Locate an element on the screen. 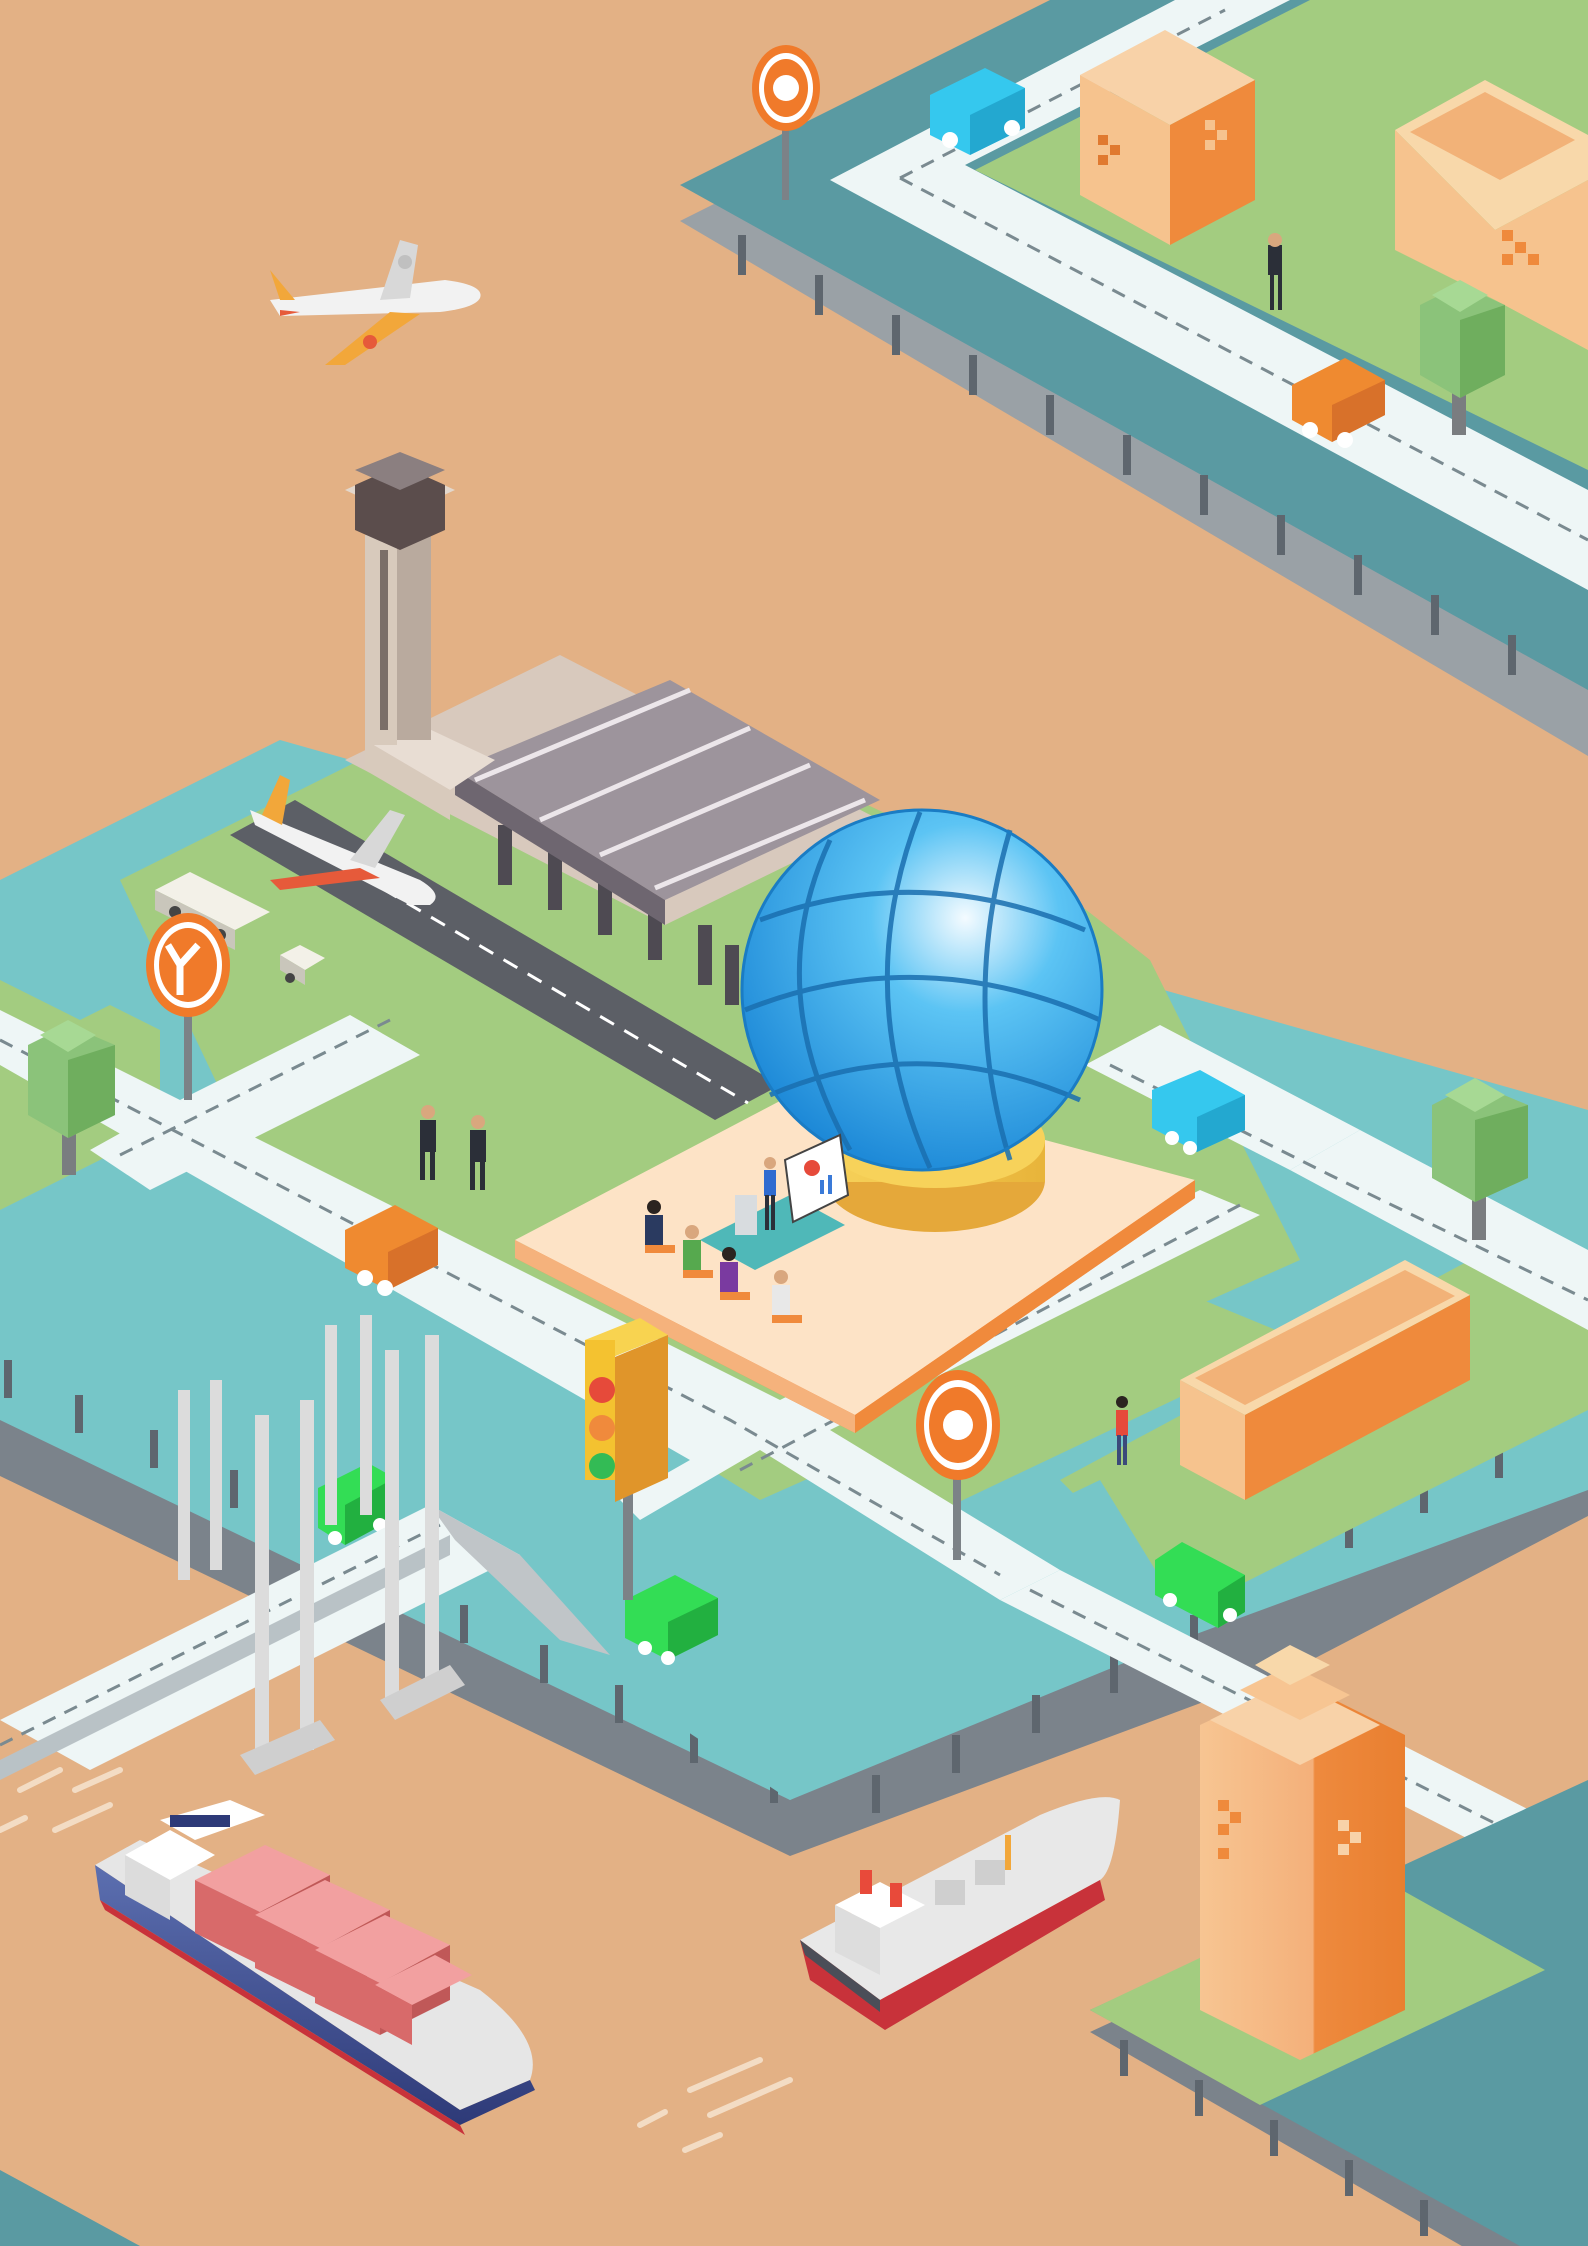 Image resolution: width=1588 pixels, height=2246 pixels. bluetooth-icon is located at coordinates (602, 1466).